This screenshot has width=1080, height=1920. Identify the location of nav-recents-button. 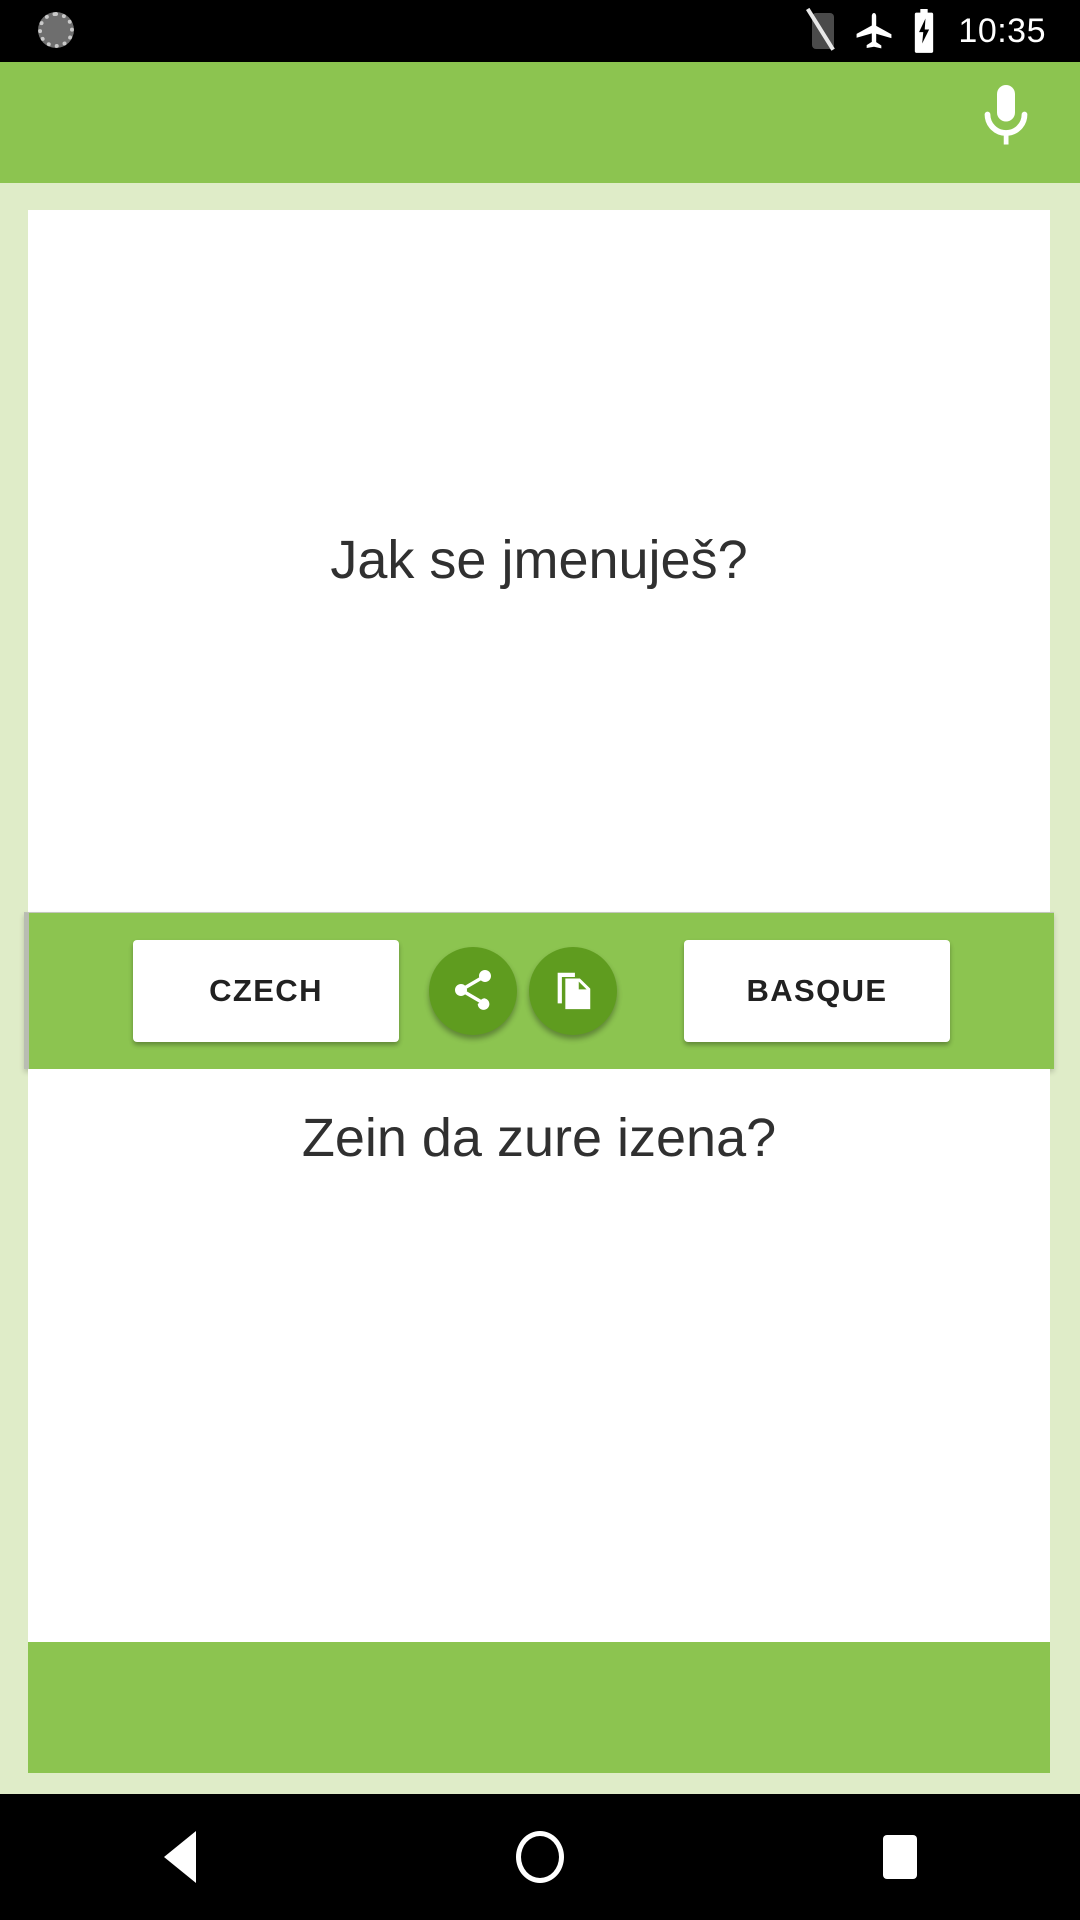
(900, 1857).